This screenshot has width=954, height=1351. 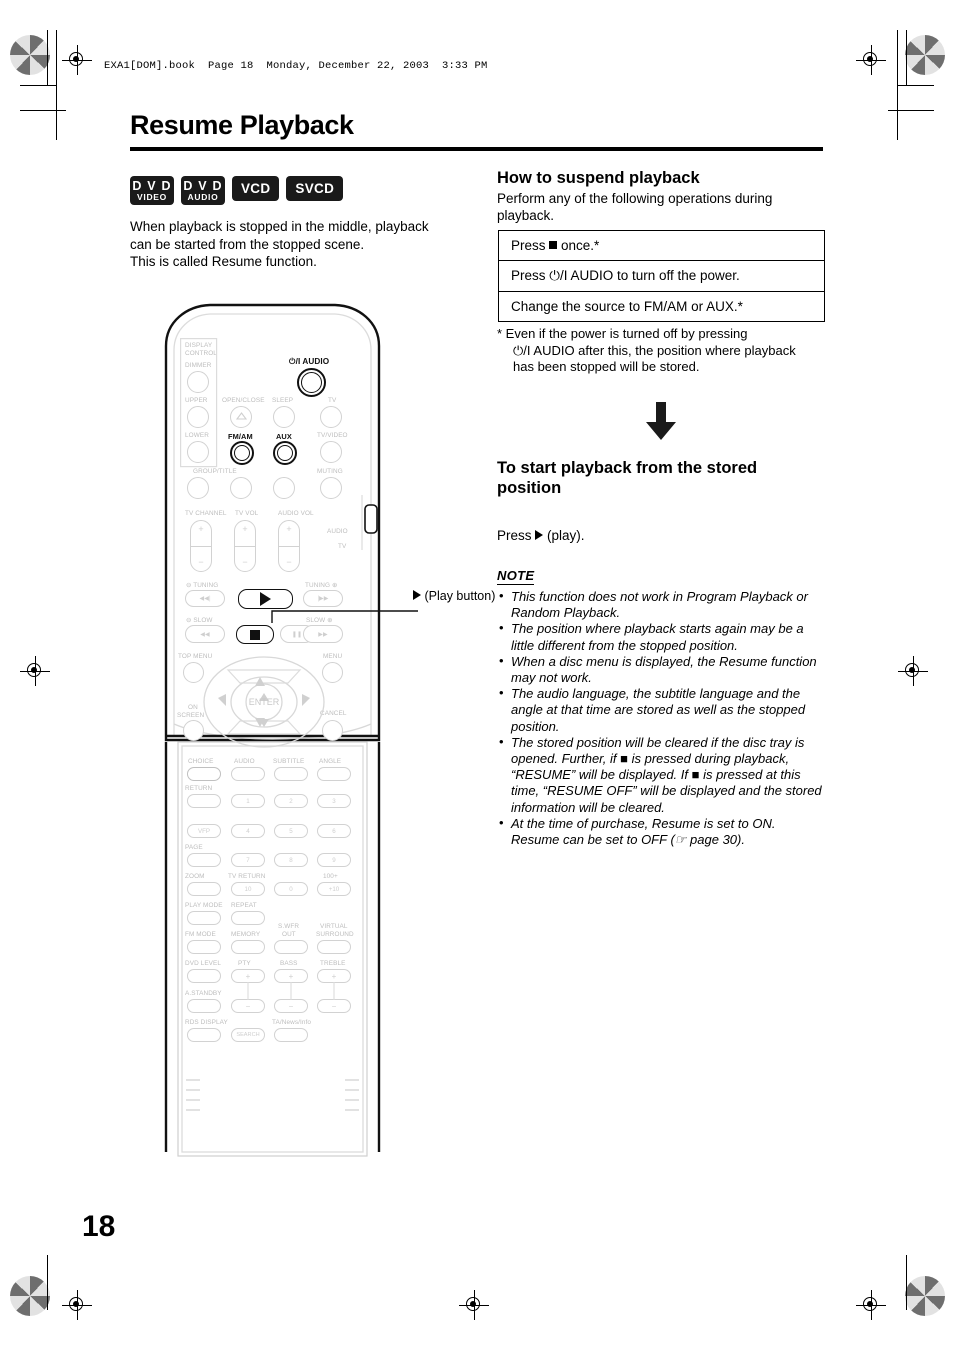 What do you see at coordinates (661, 306) in the screenshot?
I see `operation-row-source: Change the source to FM/AM or AUX.*` at bounding box center [661, 306].